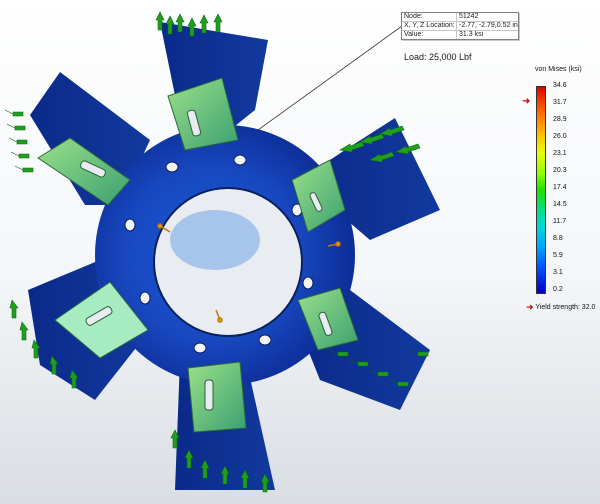 The image size is (600, 504). Describe the element at coordinates (560, 119) in the screenshot. I see `legend-tick: 28.9` at that location.